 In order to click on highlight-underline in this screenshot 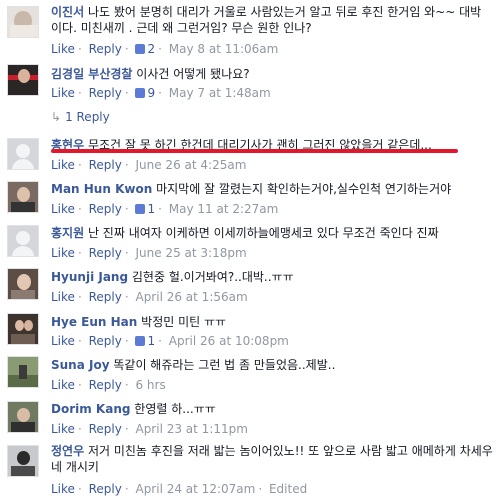, I will do `click(254, 151)`.